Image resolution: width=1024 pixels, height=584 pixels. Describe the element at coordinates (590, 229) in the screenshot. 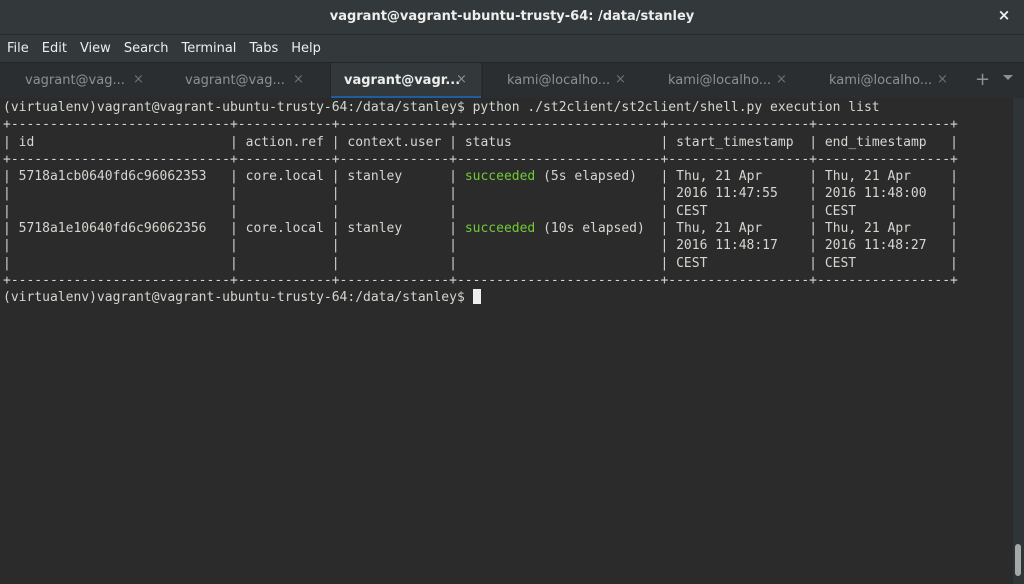

I see `status-elapsed: (10s elapsed)` at that location.